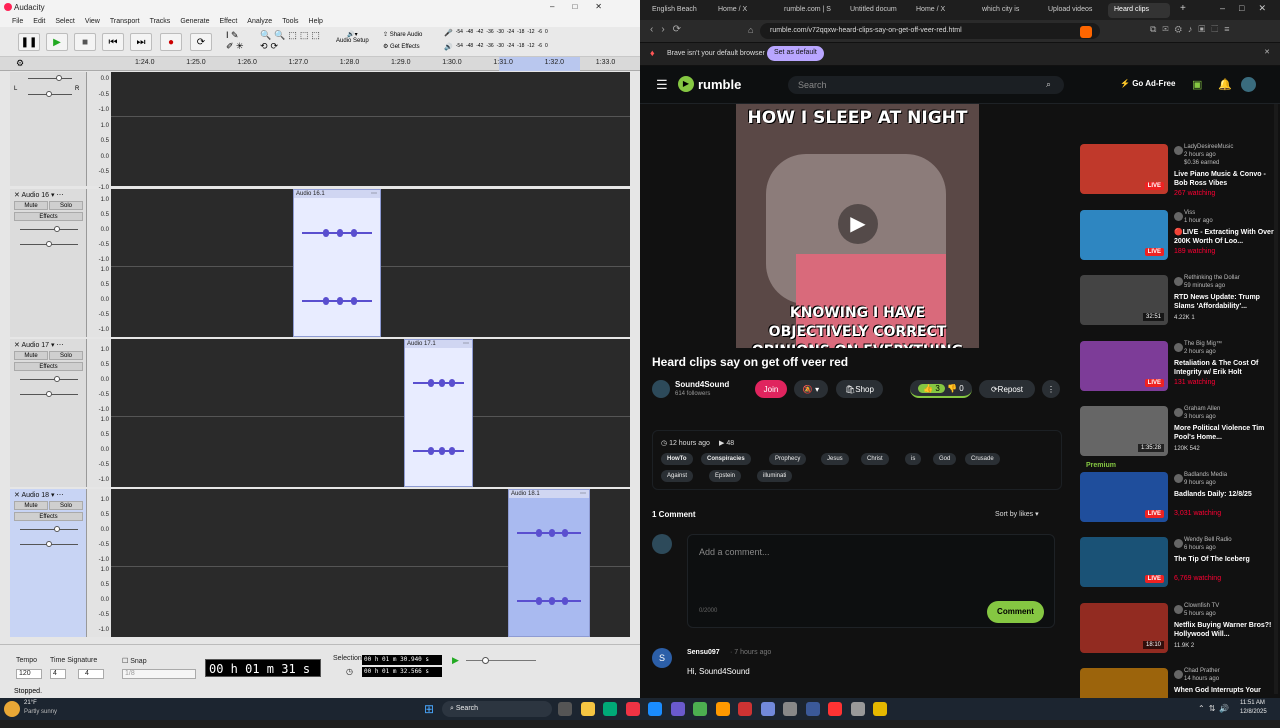 The image size is (1280, 728). I want to click on tag-pill: is, so click(913, 459).